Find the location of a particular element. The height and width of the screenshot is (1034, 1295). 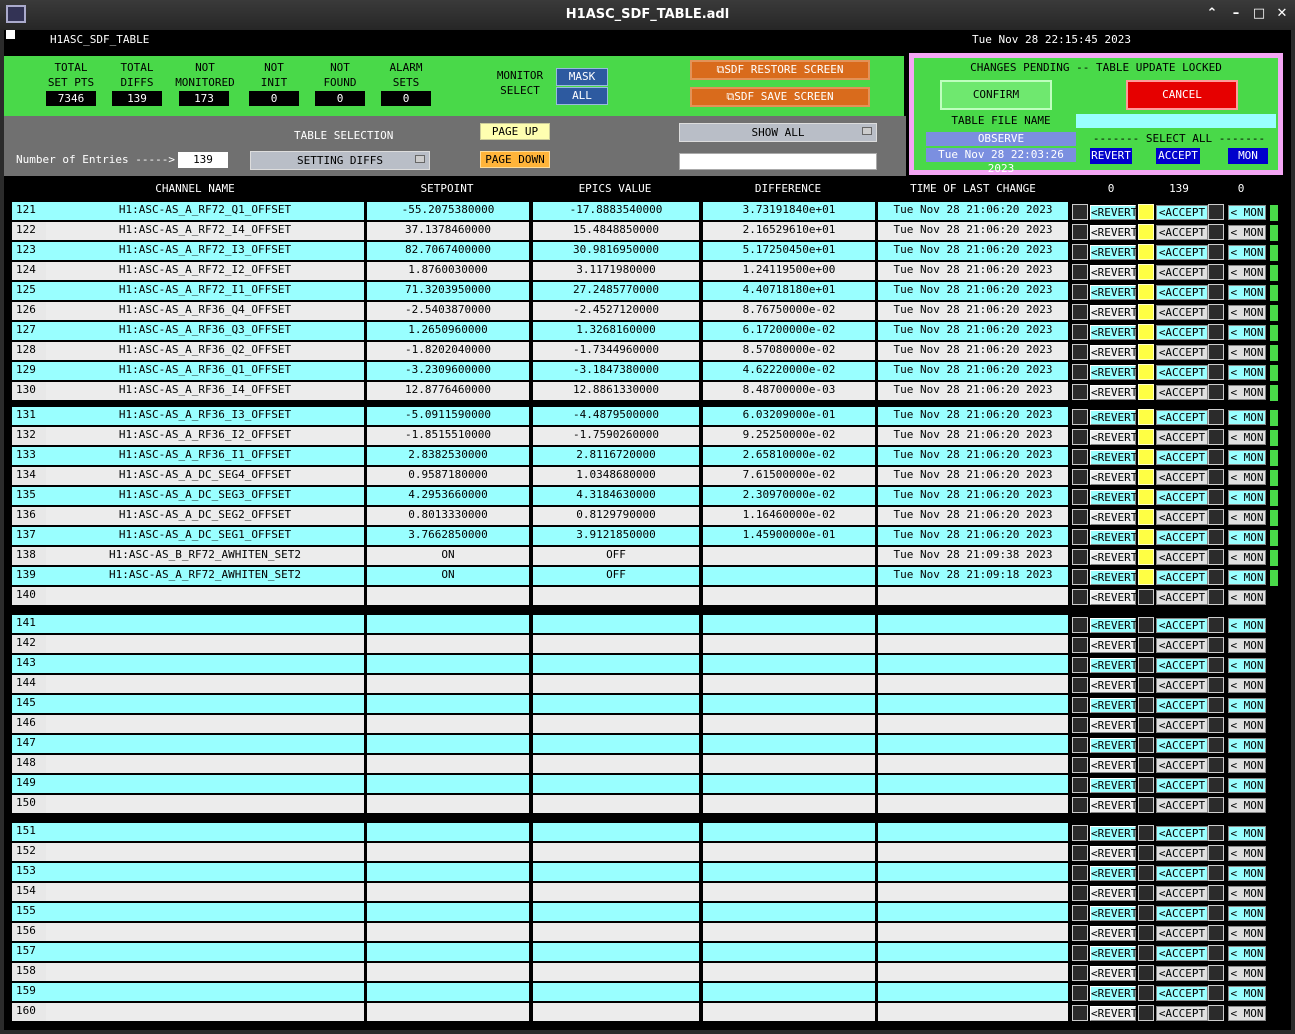

sdf-restore-screen-button: ⧉SDF RESTORE SCREEN is located at coordinates (780, 70).